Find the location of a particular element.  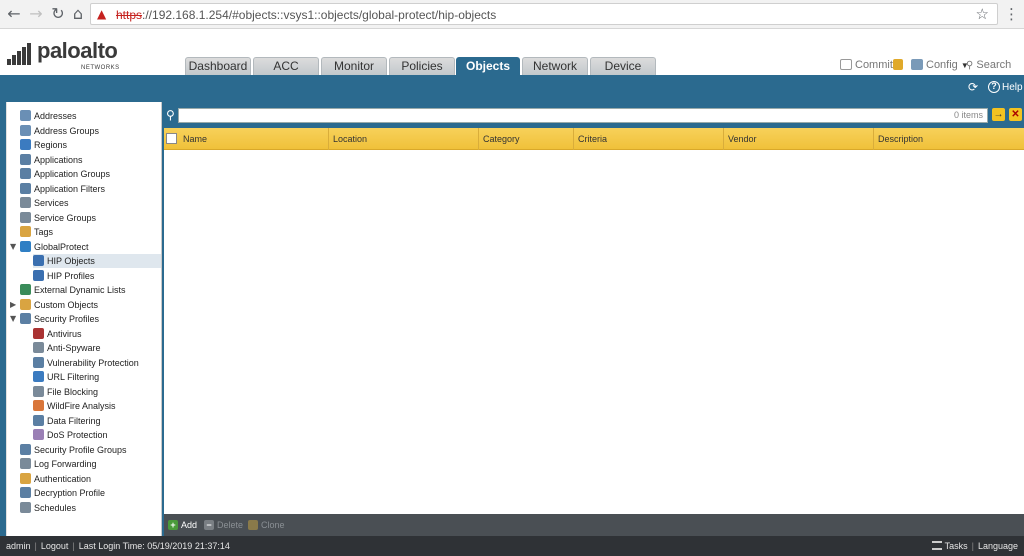

logo-subtext: NETWORKS is located at coordinates (100, 68).